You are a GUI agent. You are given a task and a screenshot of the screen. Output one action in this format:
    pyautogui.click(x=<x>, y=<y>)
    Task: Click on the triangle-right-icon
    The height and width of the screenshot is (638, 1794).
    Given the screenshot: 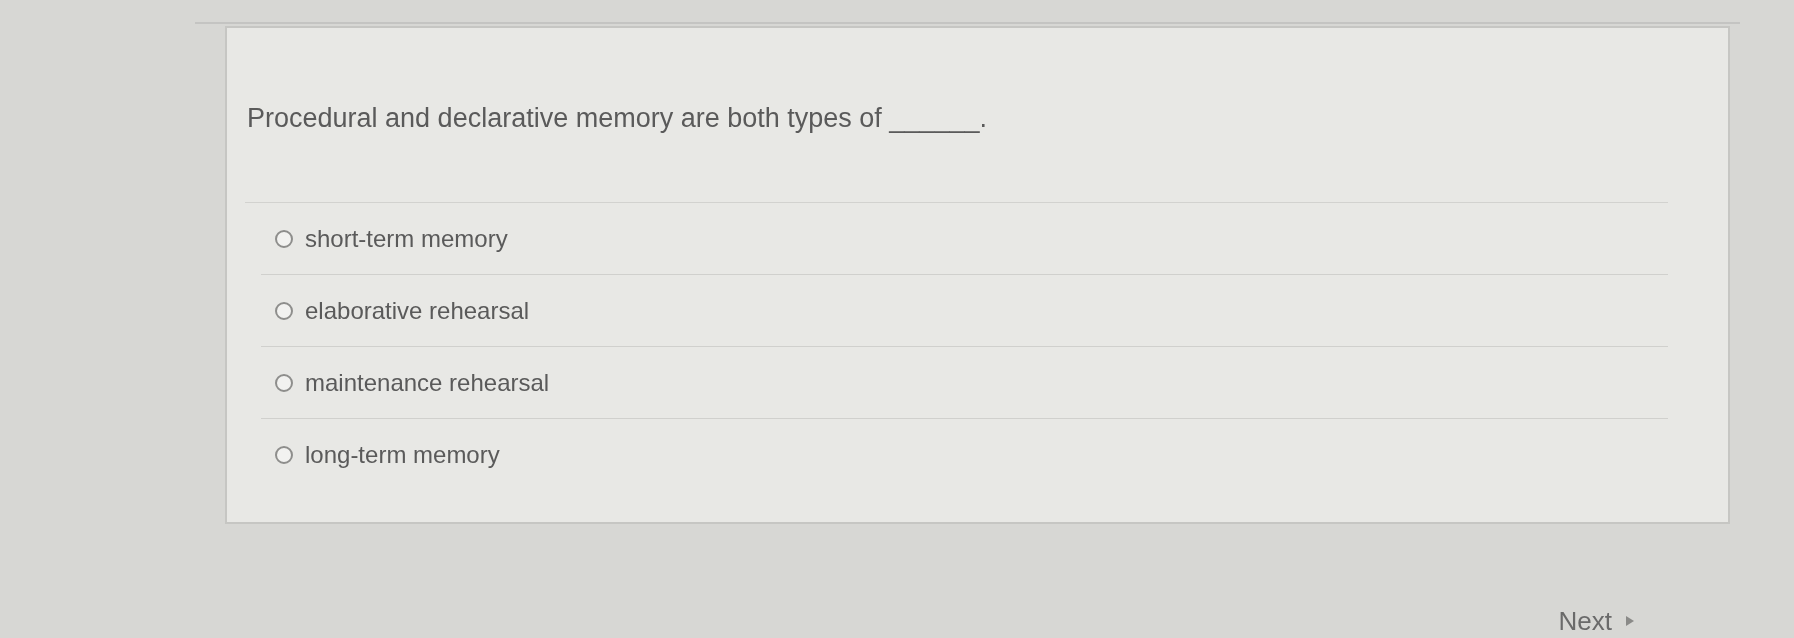 What is the action you would take?
    pyautogui.click(x=1630, y=621)
    